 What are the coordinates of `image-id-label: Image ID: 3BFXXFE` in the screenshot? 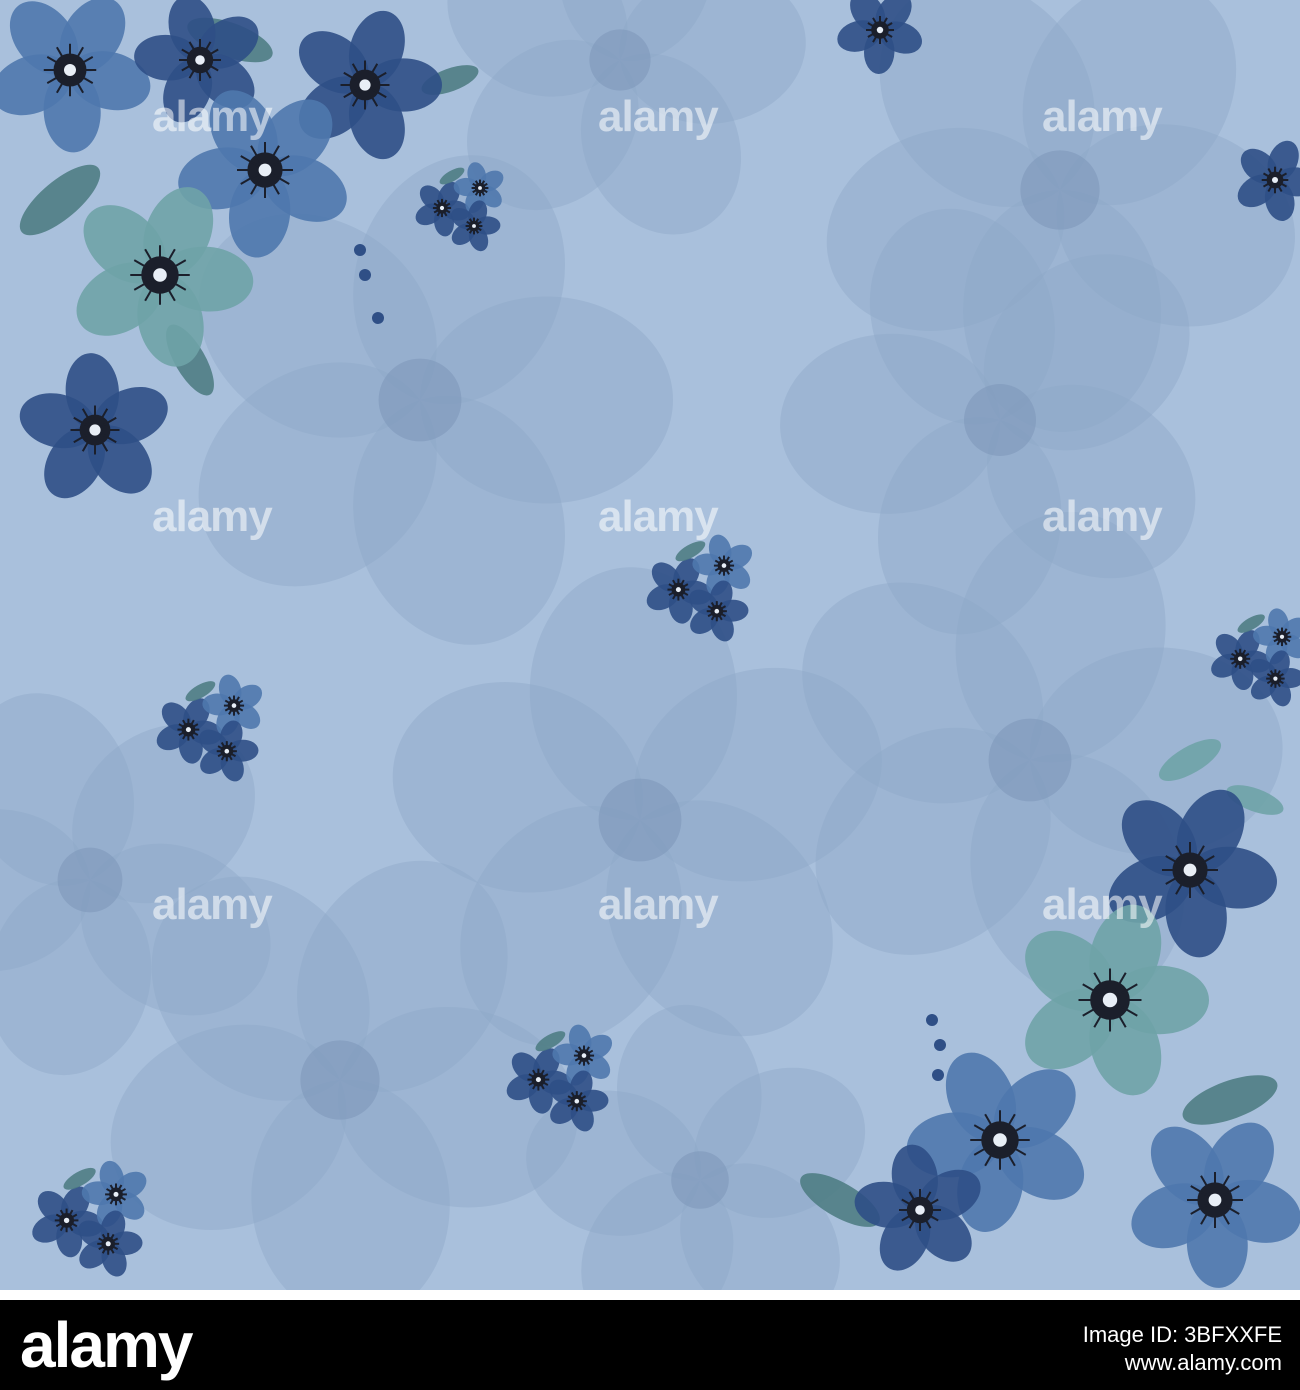 It's located at (1182, 1334).